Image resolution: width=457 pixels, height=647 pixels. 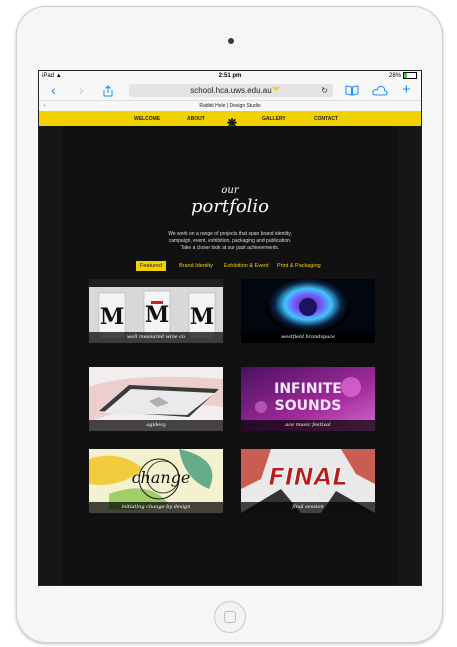 I want to click on tab-title: Rabbit Hole | Design Studio, so click(x=229, y=106).